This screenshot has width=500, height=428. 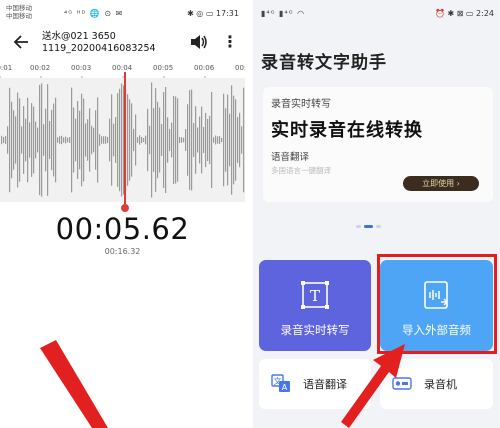 What do you see at coordinates (373, 386) in the screenshot?
I see `red-arrow-annotation-right` at bounding box center [373, 386].